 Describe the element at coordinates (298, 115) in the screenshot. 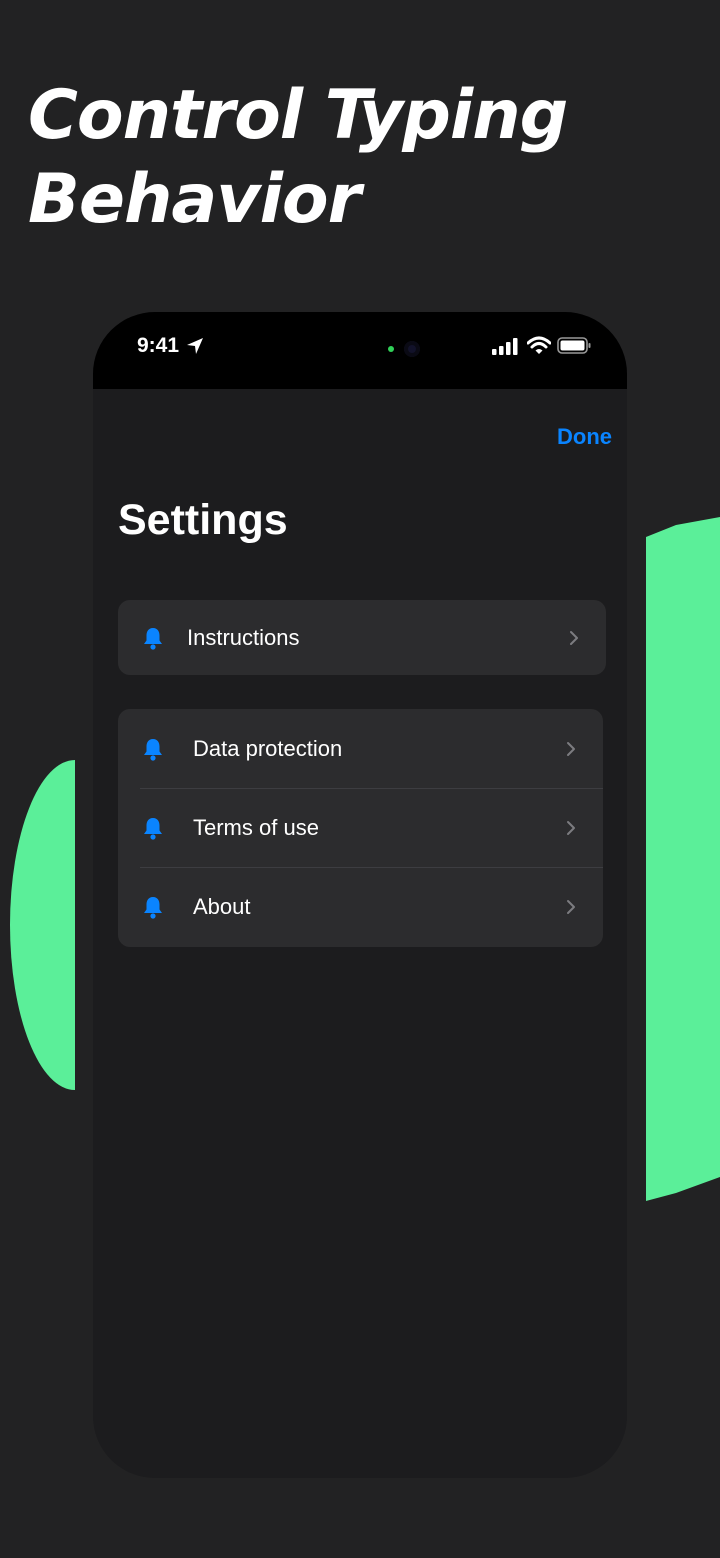

I see `headline-line-1: Control Typing` at that location.